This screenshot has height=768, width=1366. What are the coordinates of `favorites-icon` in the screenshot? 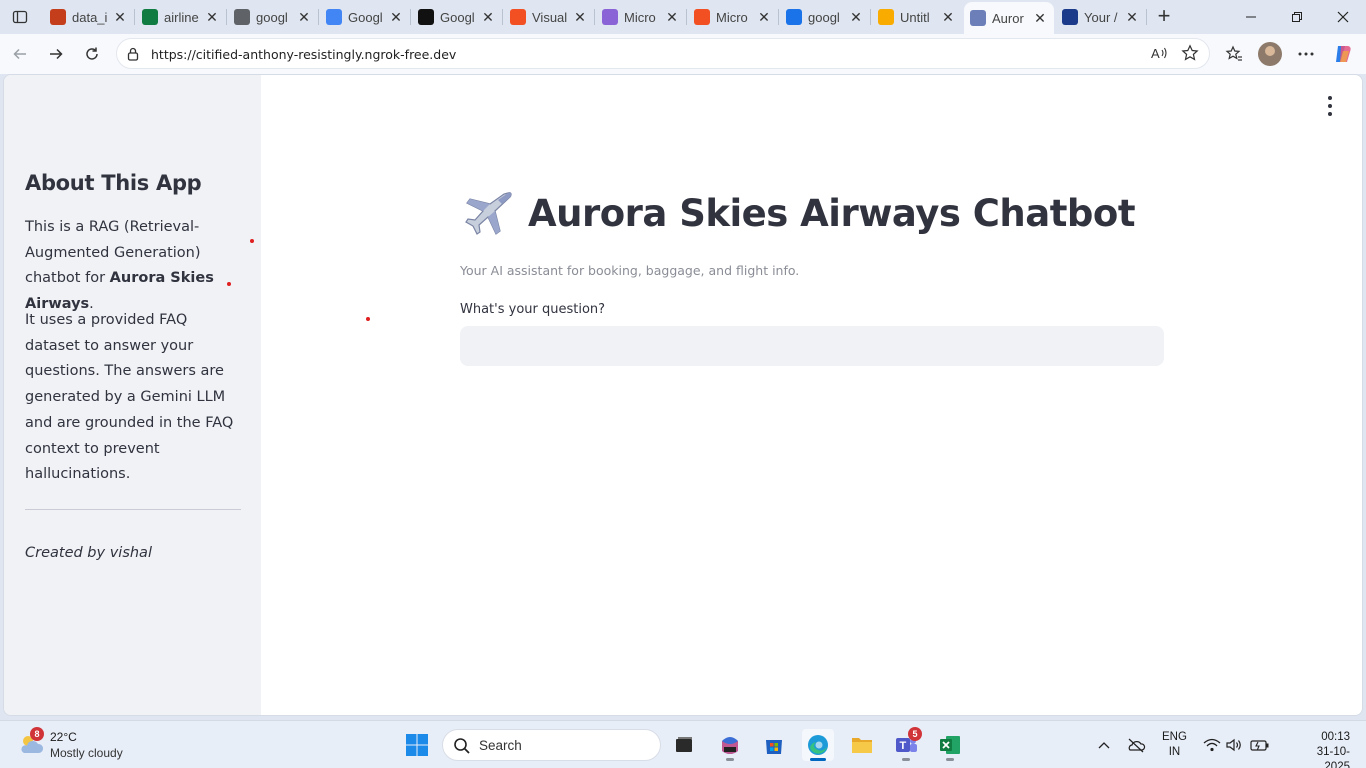 It's located at (1234, 54).